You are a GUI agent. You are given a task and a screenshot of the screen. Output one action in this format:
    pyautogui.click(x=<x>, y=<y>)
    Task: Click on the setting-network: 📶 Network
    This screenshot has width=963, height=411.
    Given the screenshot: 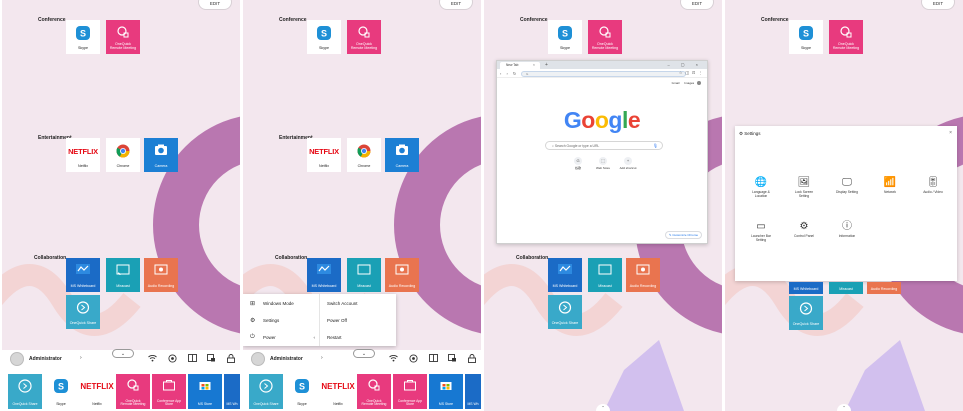 What is the action you would take?
    pyautogui.click(x=890, y=191)
    